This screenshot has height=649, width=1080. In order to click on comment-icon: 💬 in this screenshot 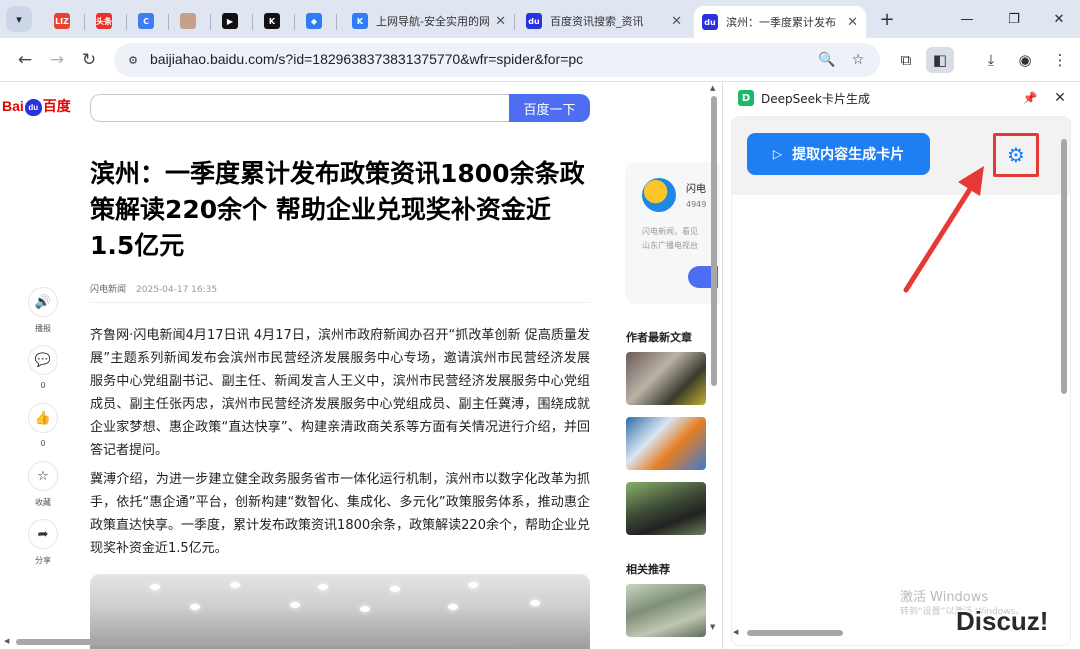, I will do `click(43, 360)`.